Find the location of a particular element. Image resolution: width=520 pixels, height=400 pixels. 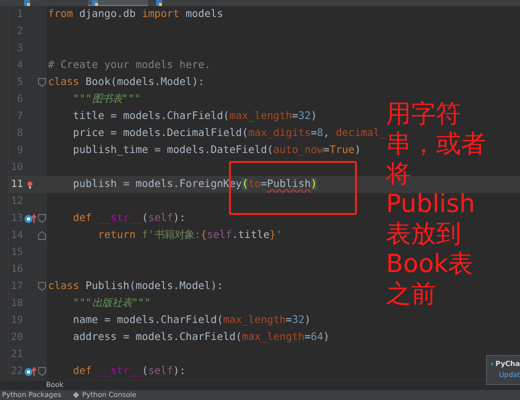

code-line: title = models.CharField(max_length=32) is located at coordinates (195, 116).